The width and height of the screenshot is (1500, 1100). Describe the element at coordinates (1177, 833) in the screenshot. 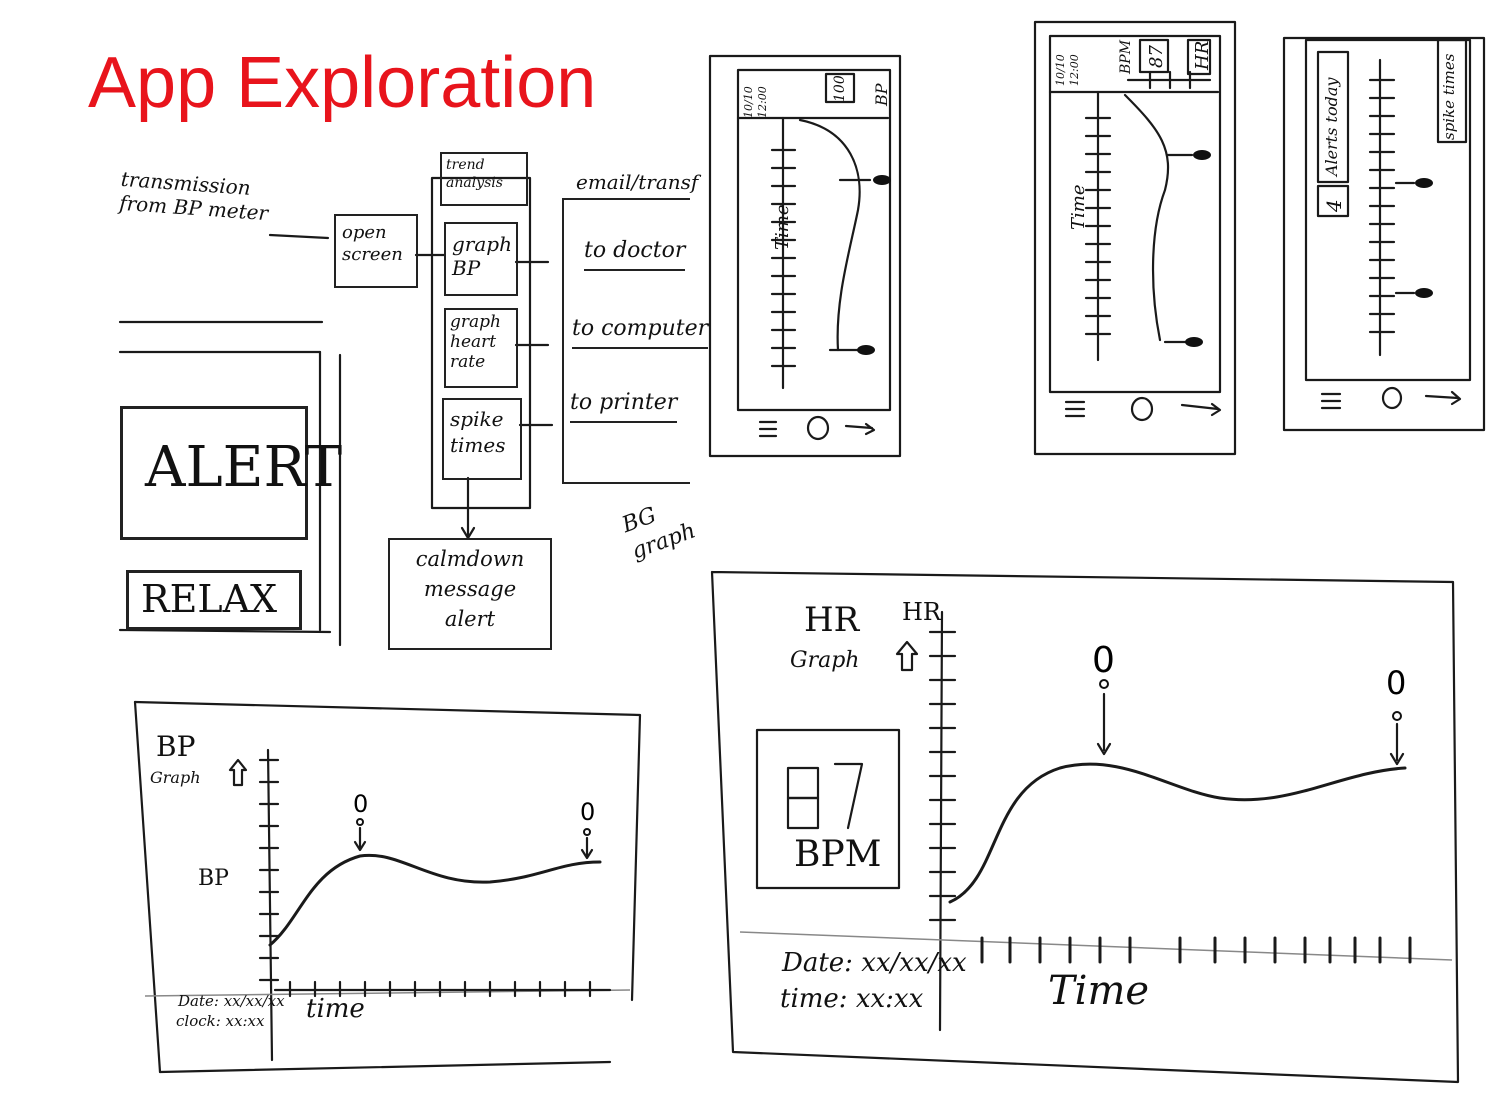

I see `hr-curve` at that location.